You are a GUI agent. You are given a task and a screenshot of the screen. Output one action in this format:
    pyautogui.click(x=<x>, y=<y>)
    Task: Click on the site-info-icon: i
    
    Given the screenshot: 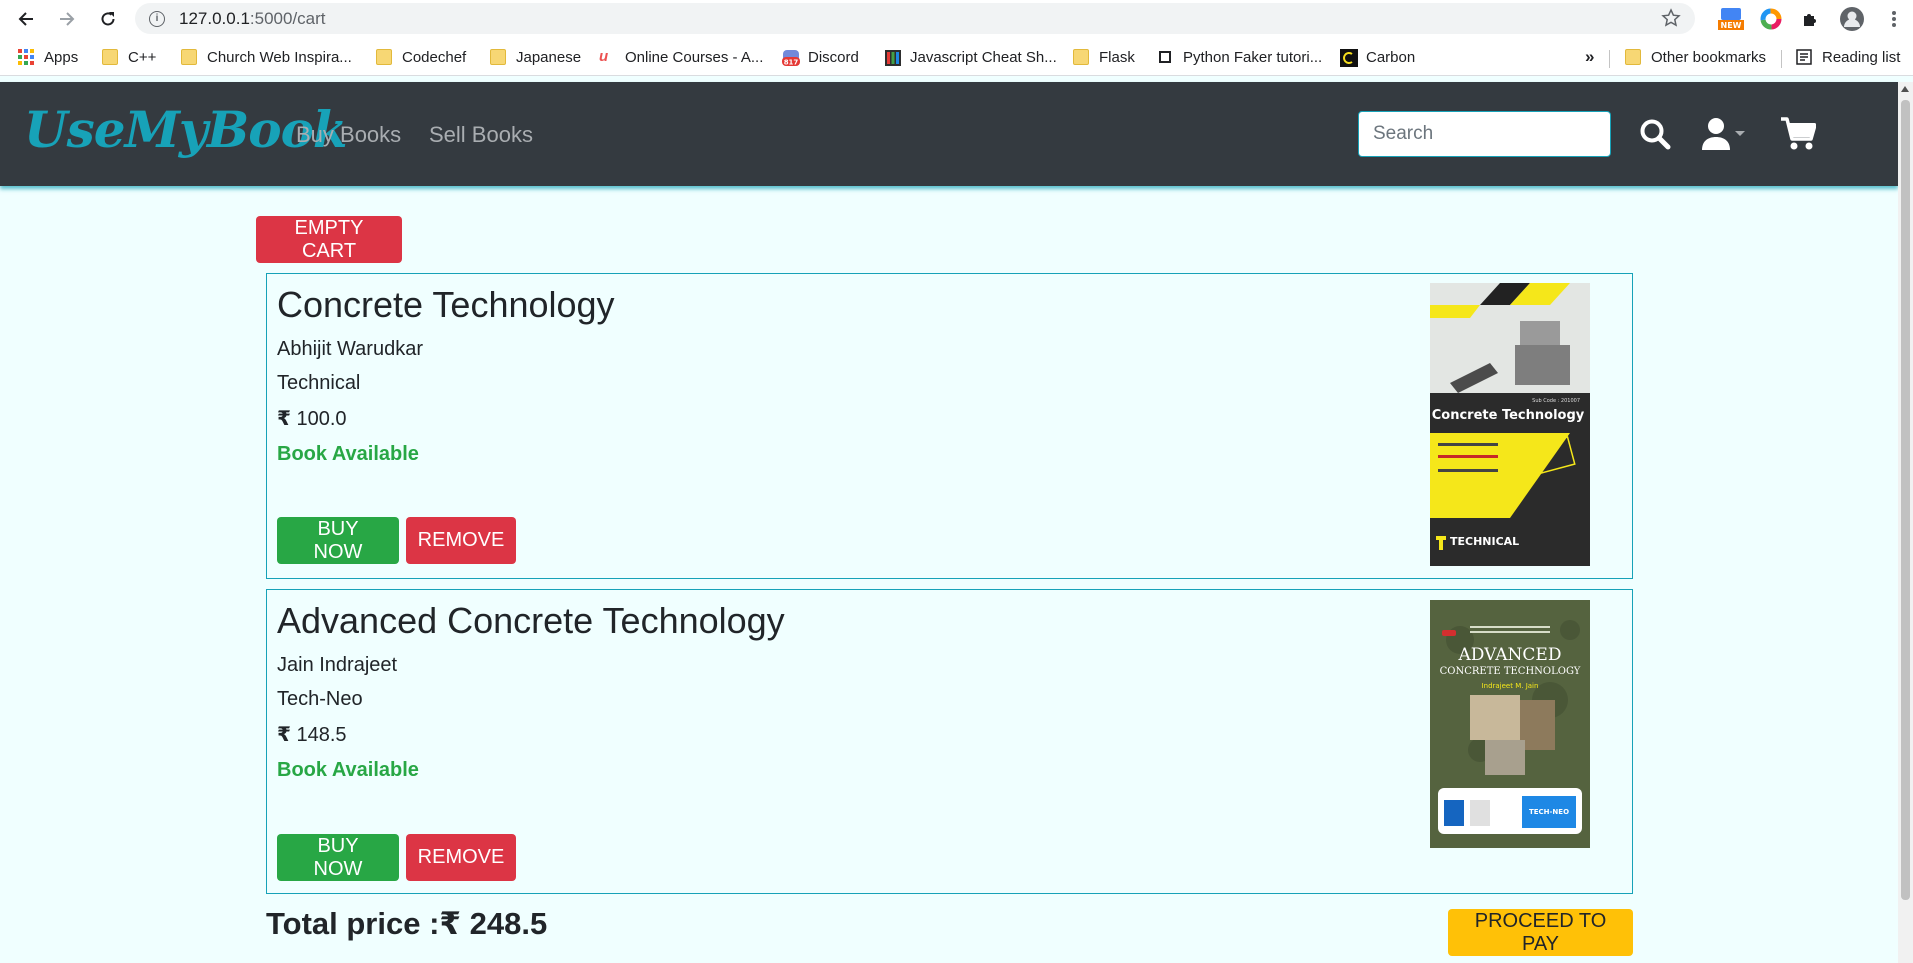 What is the action you would take?
    pyautogui.click(x=157, y=18)
    